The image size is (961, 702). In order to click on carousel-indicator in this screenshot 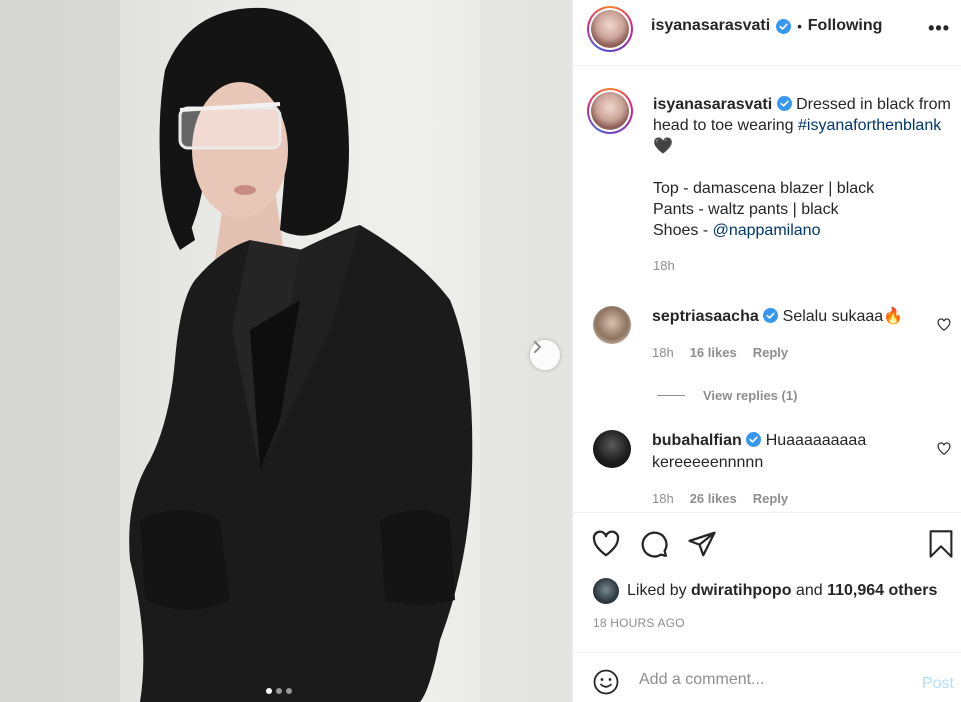, I will do `click(279, 691)`.